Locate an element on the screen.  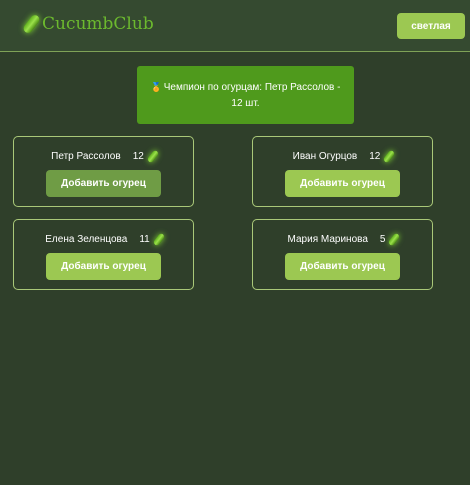
player-name: Елена Зеленцова is located at coordinates (86, 239).